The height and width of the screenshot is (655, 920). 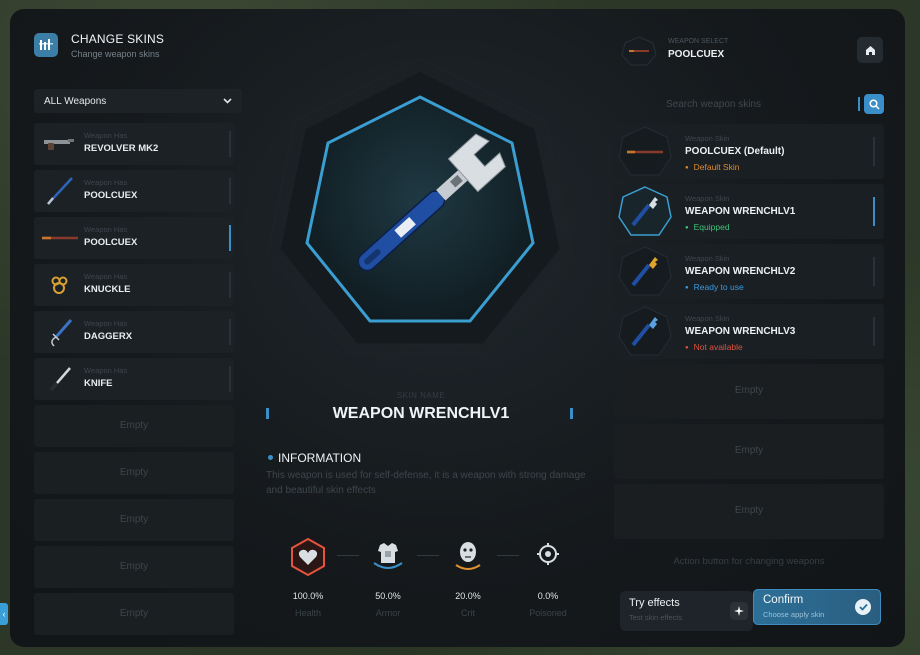 What do you see at coordinates (388, 613) in the screenshot?
I see `stat-label: Armor` at bounding box center [388, 613].